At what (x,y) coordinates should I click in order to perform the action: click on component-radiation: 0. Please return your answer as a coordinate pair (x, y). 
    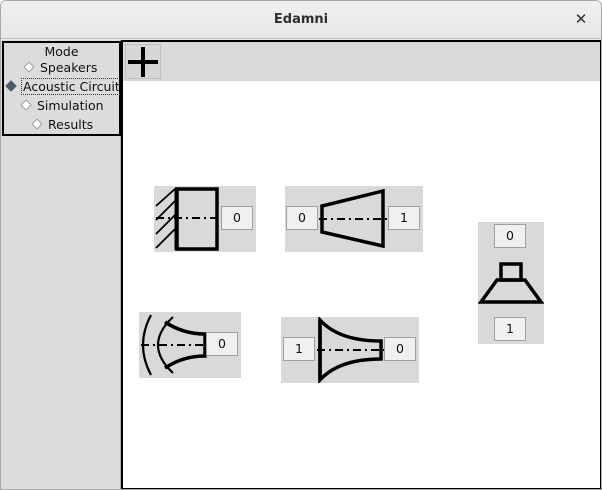
    Looking at the image, I should click on (190, 345).